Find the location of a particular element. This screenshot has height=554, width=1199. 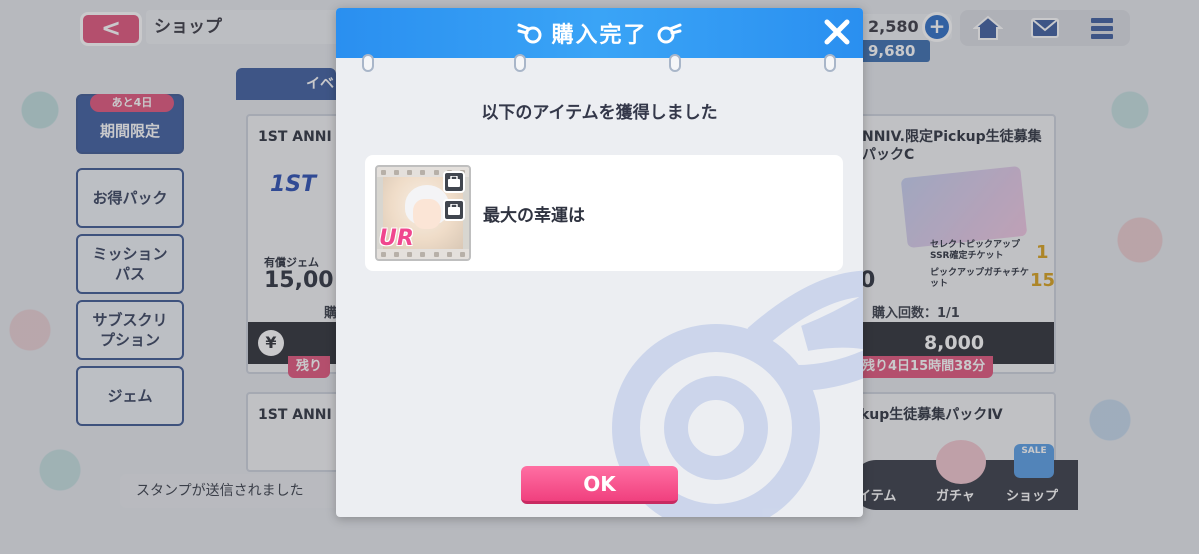

close-button is located at coordinates (837, 32).